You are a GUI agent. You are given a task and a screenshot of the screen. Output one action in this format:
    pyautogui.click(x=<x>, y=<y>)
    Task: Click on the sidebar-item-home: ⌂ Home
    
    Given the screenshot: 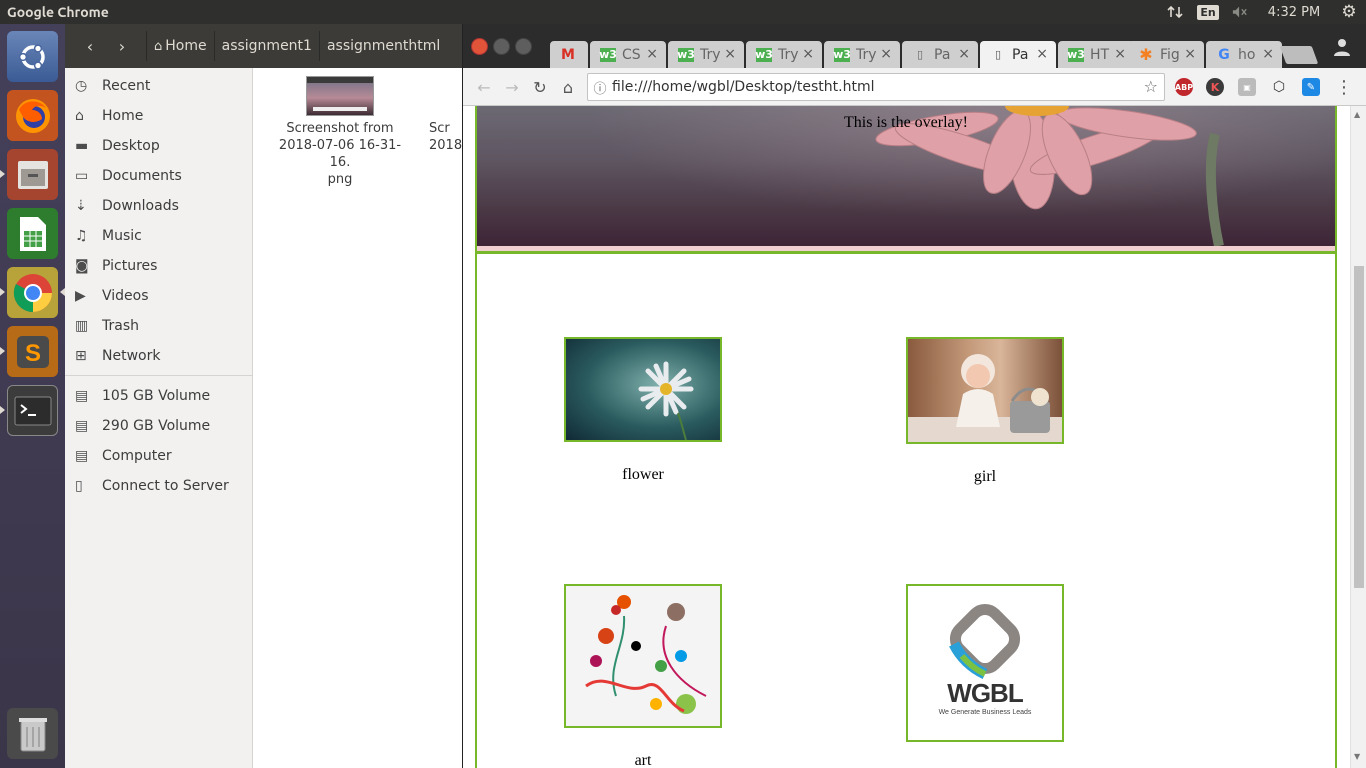 What is the action you would take?
    pyautogui.click(x=158, y=116)
    